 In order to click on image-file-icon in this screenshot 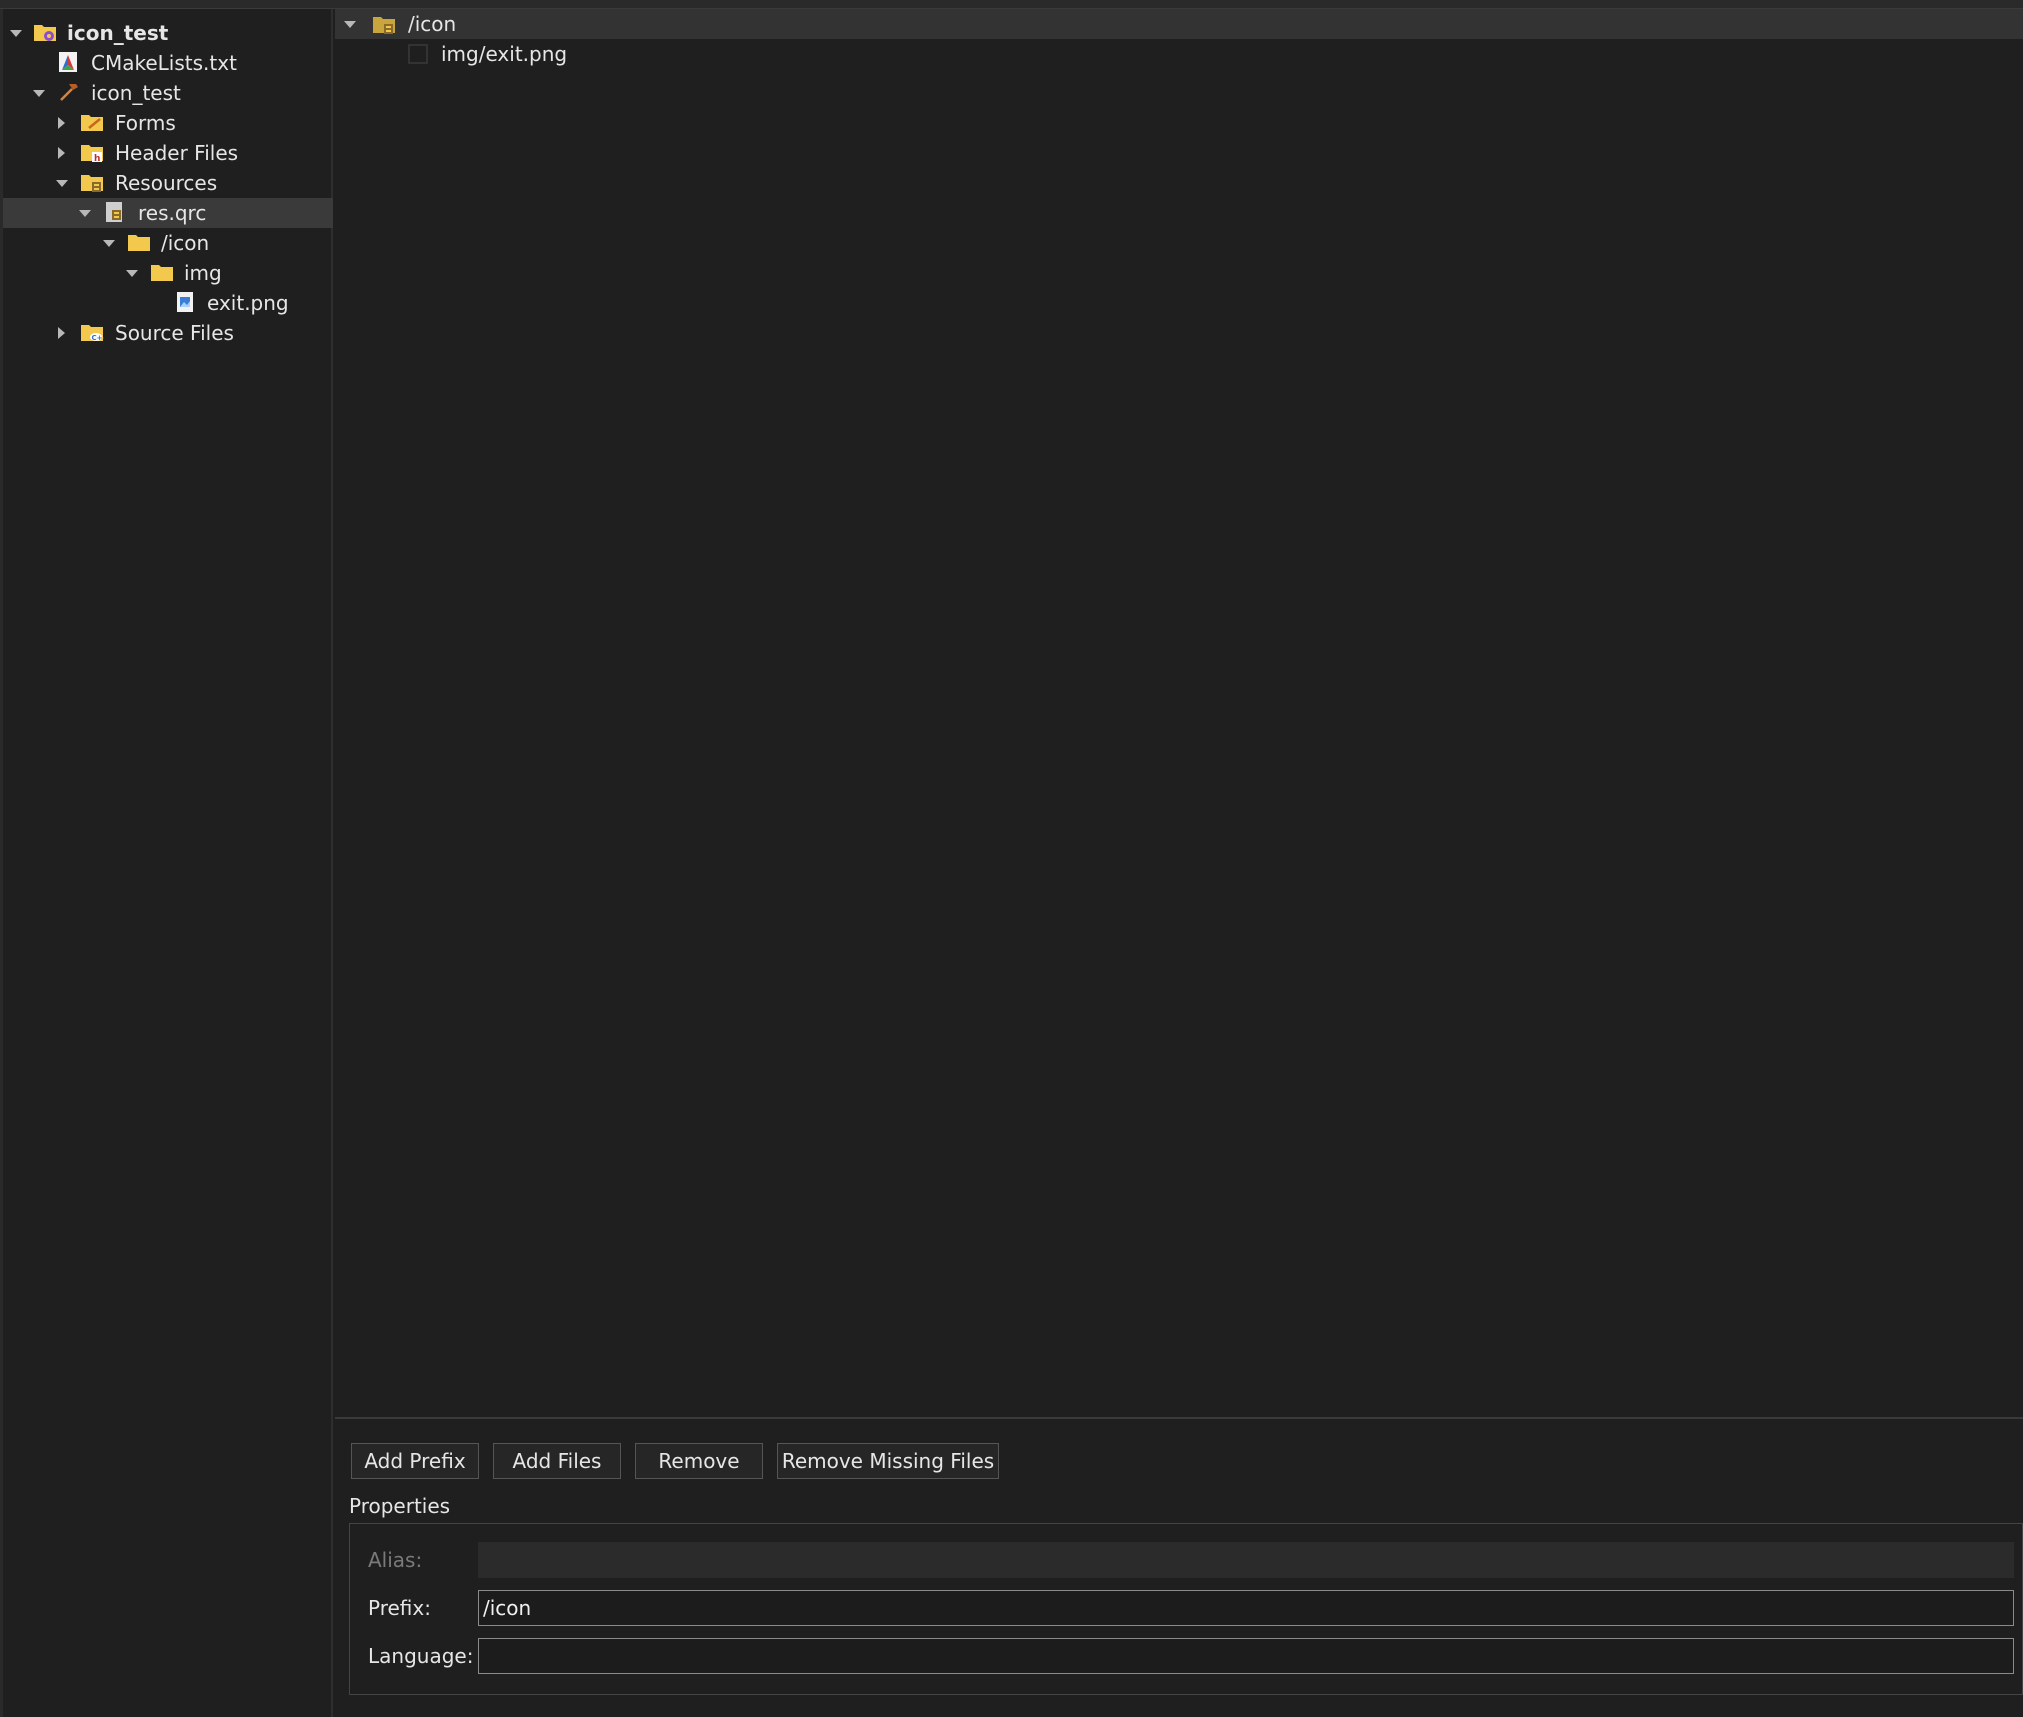, I will do `click(185, 302)`.